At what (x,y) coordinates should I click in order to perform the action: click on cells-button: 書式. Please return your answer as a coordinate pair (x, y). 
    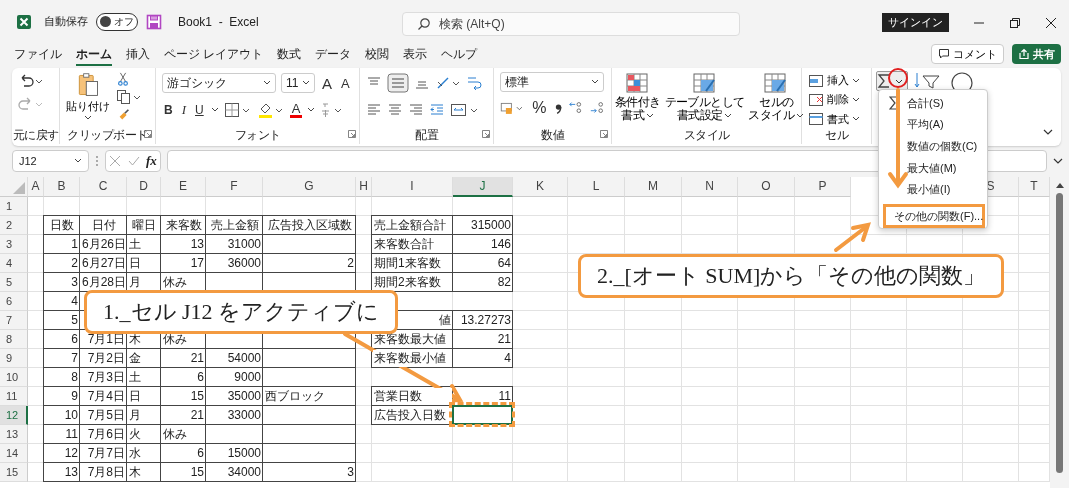
    Looking at the image, I should click on (836, 119).